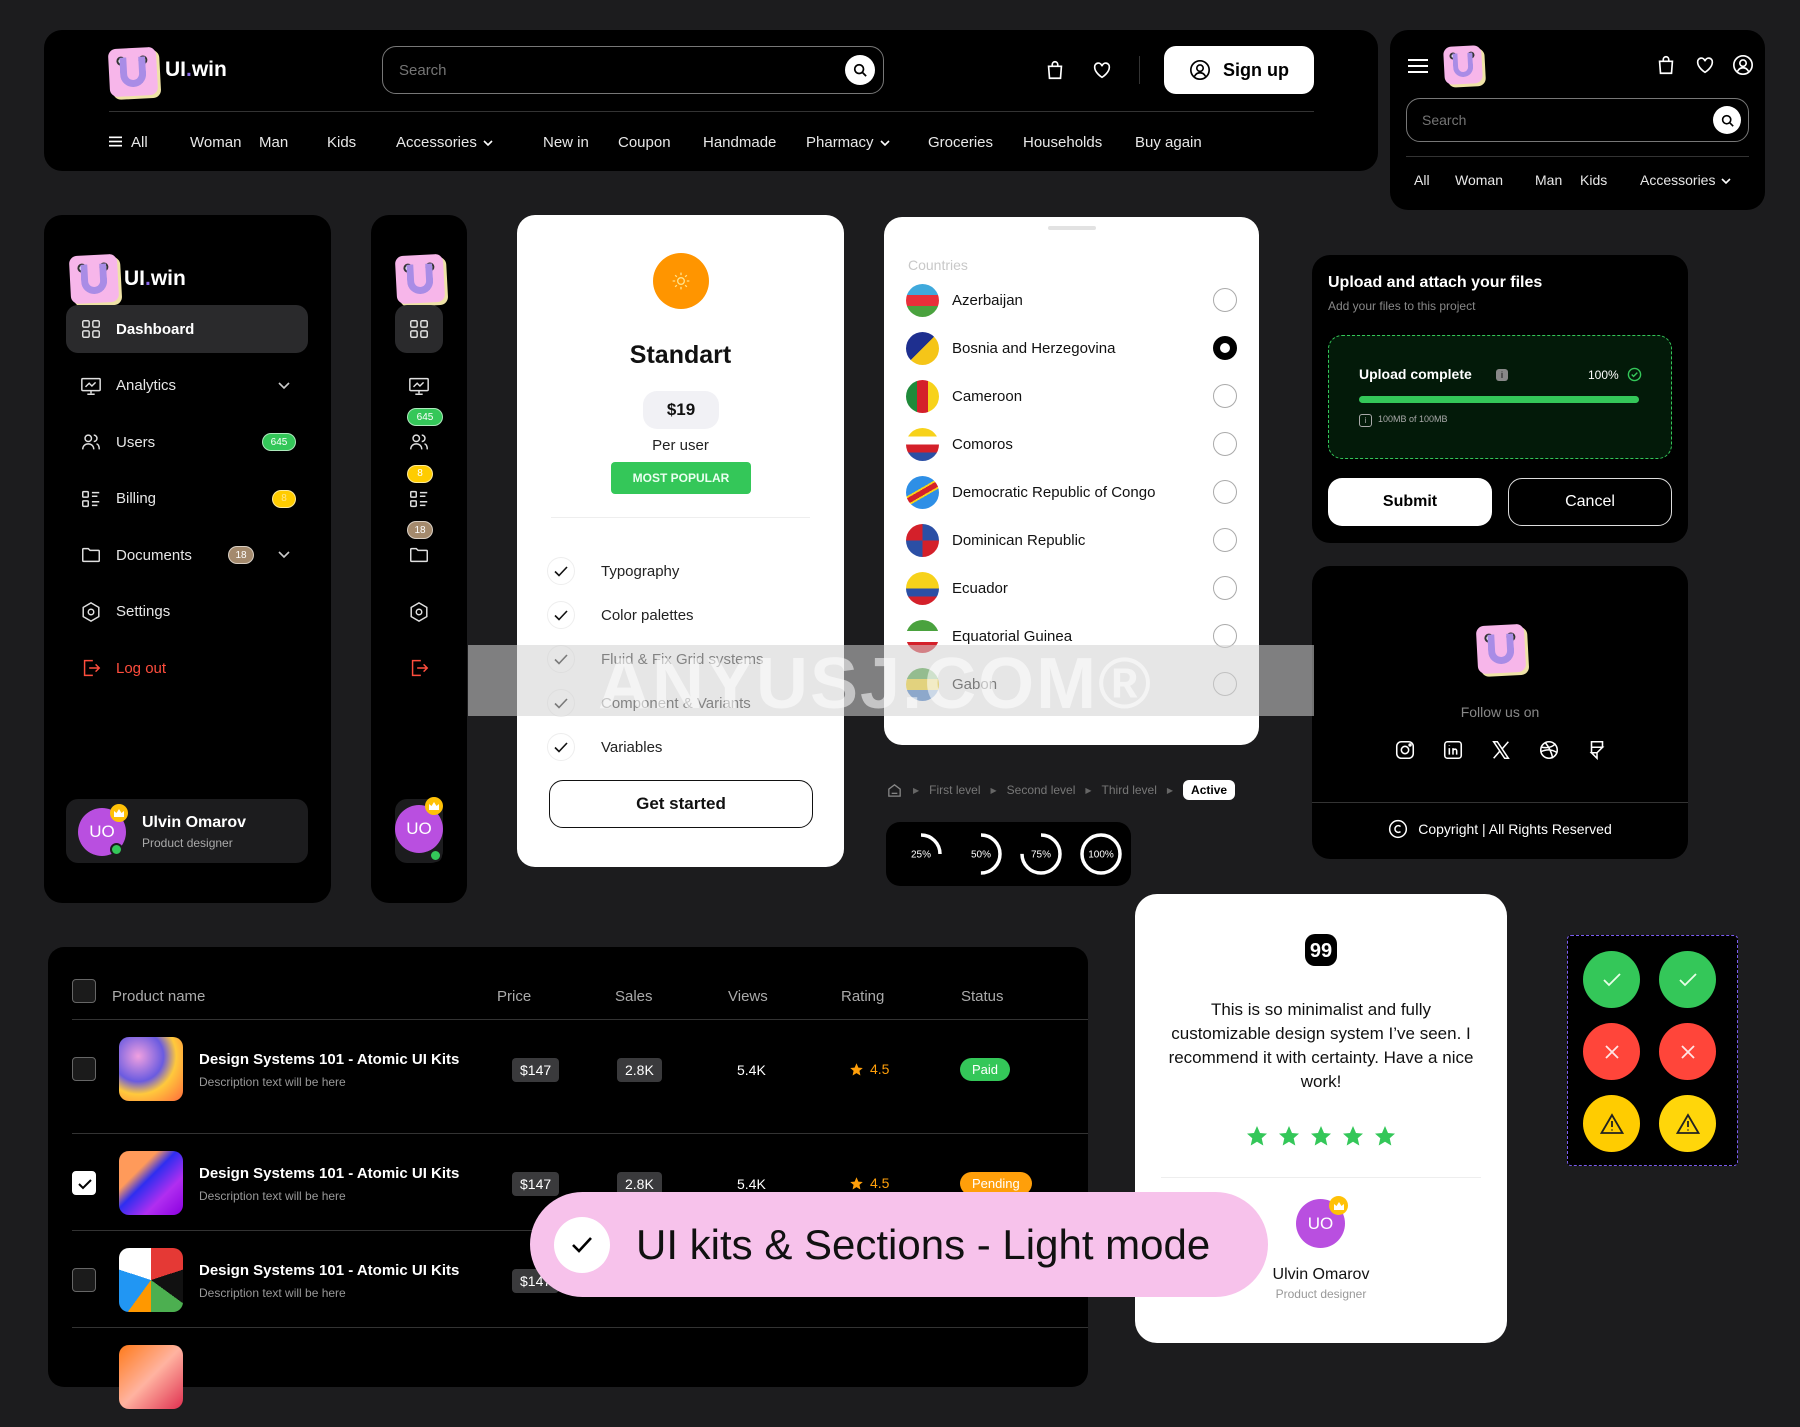 This screenshot has height=1427, width=1800. Describe the element at coordinates (1071, 444) in the screenshot. I see `country-option: Comoros` at that location.